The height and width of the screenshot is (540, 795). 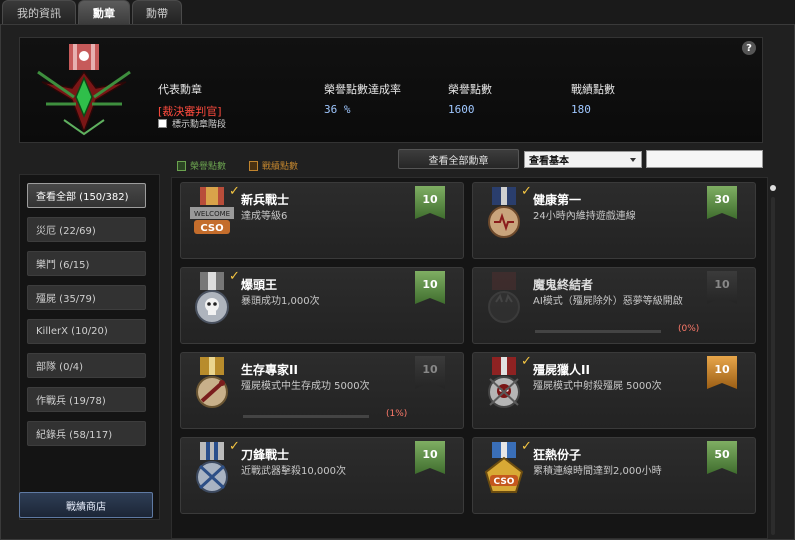 What do you see at coordinates (322, 220) in the screenshot?
I see `medal-card: WELCOME CSO ✓ 新兵戰士 達成等級6 10` at bounding box center [322, 220].